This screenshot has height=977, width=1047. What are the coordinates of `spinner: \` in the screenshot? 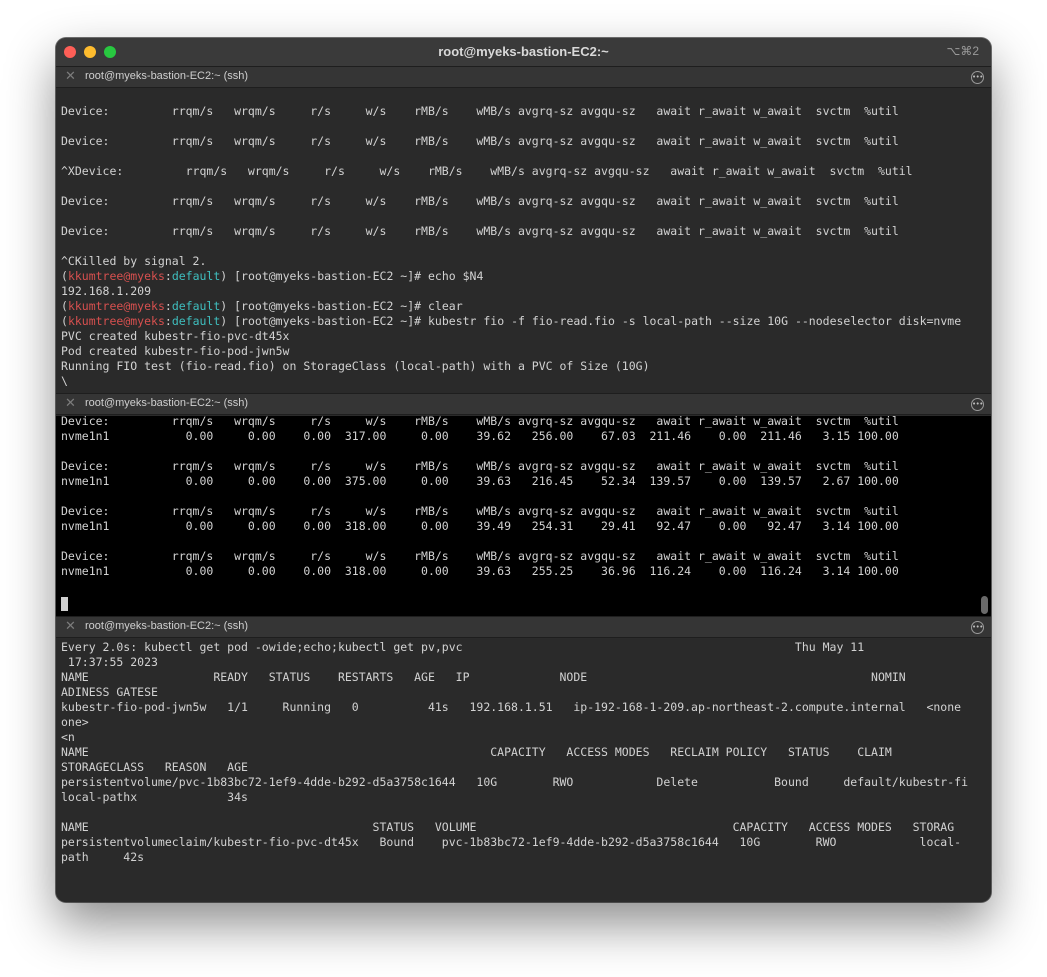 It's located at (64, 381).